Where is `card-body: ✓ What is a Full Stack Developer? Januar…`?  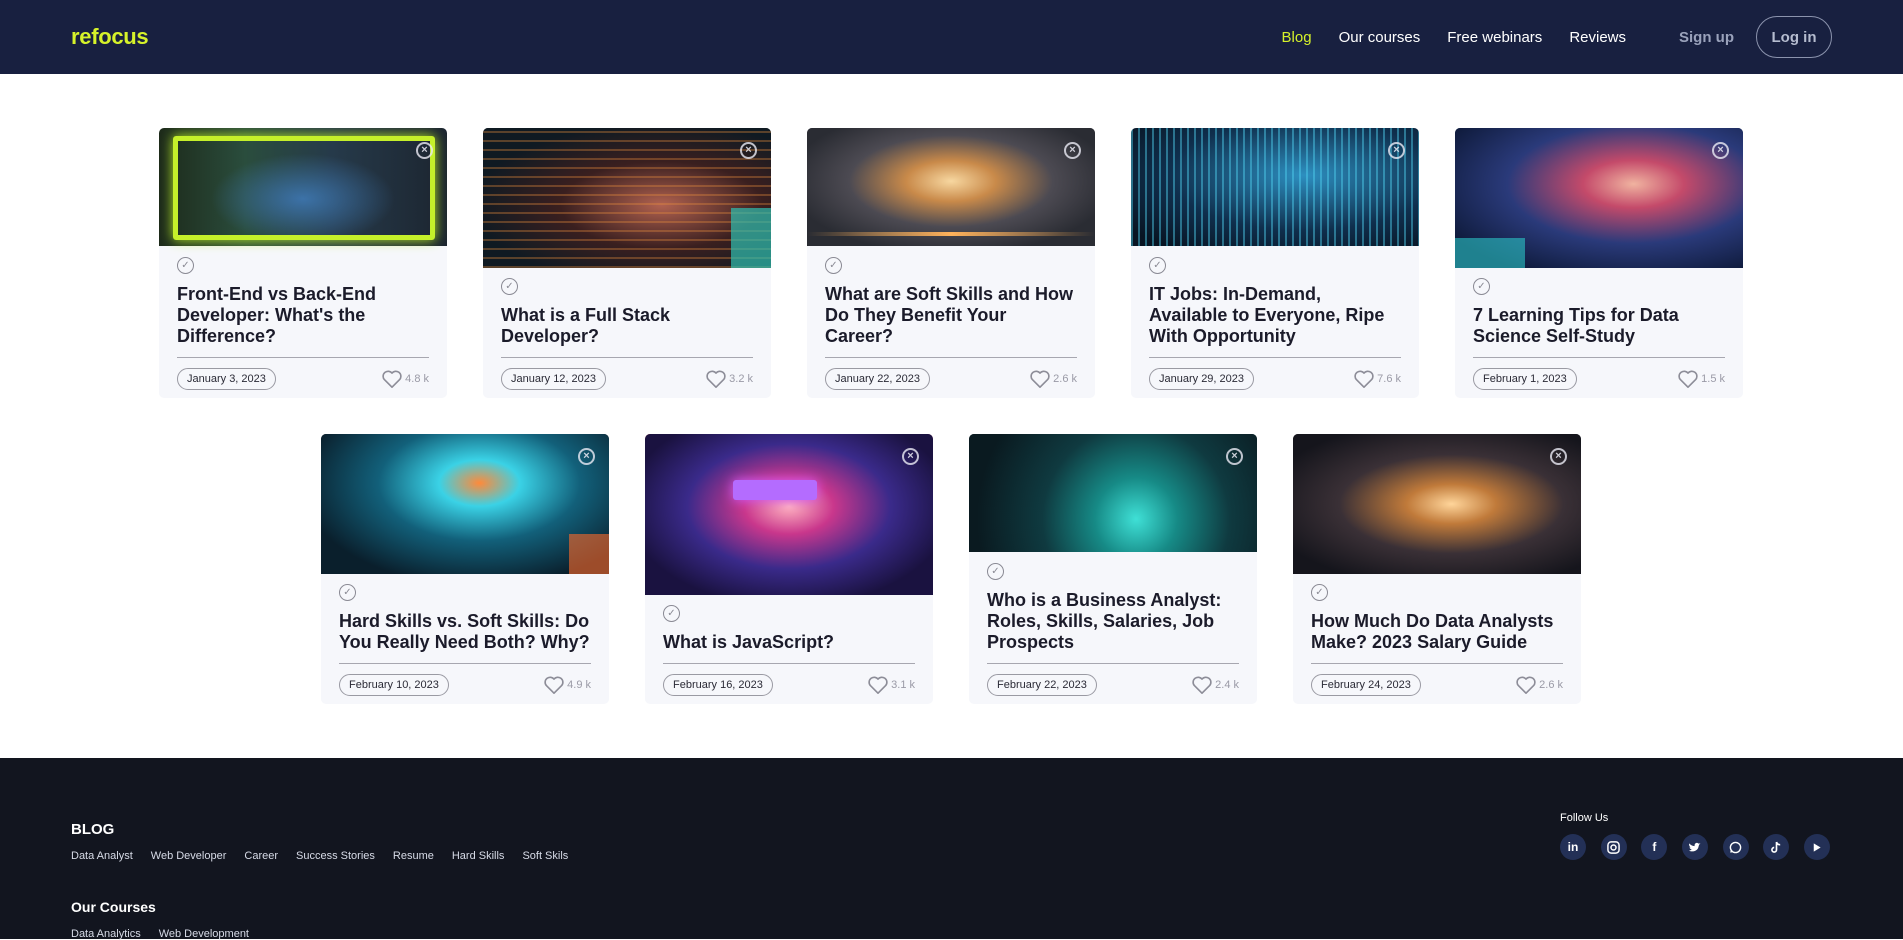 card-body: ✓ What is a Full Stack Developer? Januar… is located at coordinates (627, 333).